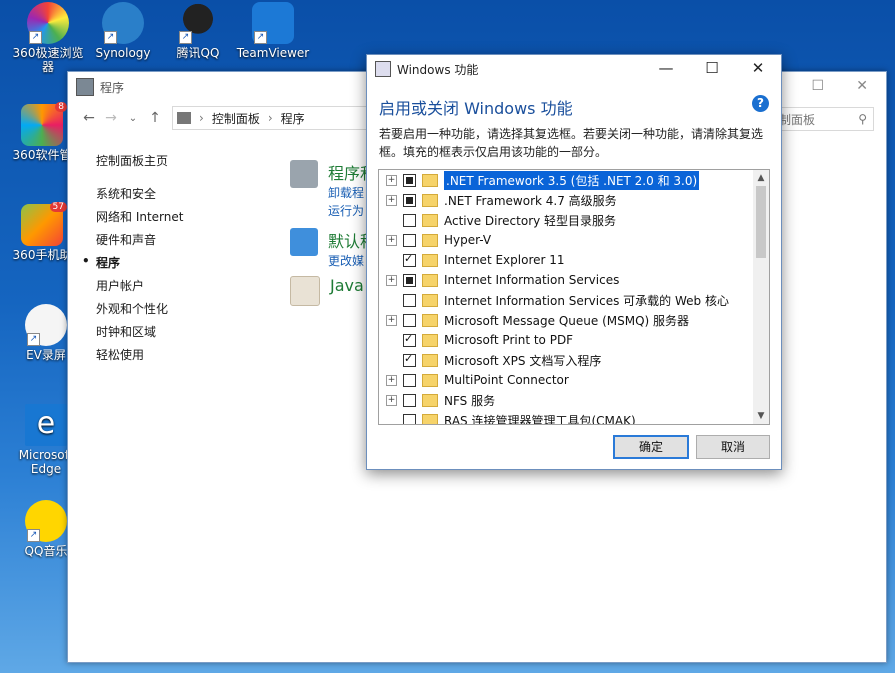 Image resolution: width=895 pixels, height=673 pixels. What do you see at coordinates (504, 260) in the screenshot?
I see `feature-label: Internet Explorer 11` at bounding box center [504, 260].